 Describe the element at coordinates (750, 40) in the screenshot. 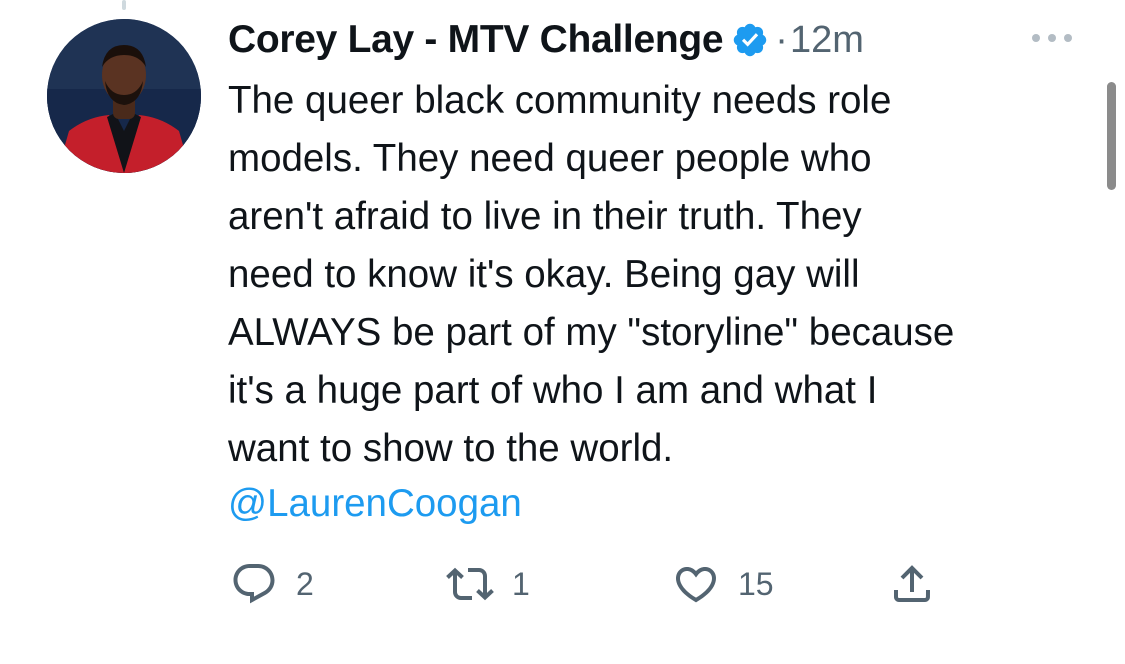

I see `verified-badge-icon` at that location.